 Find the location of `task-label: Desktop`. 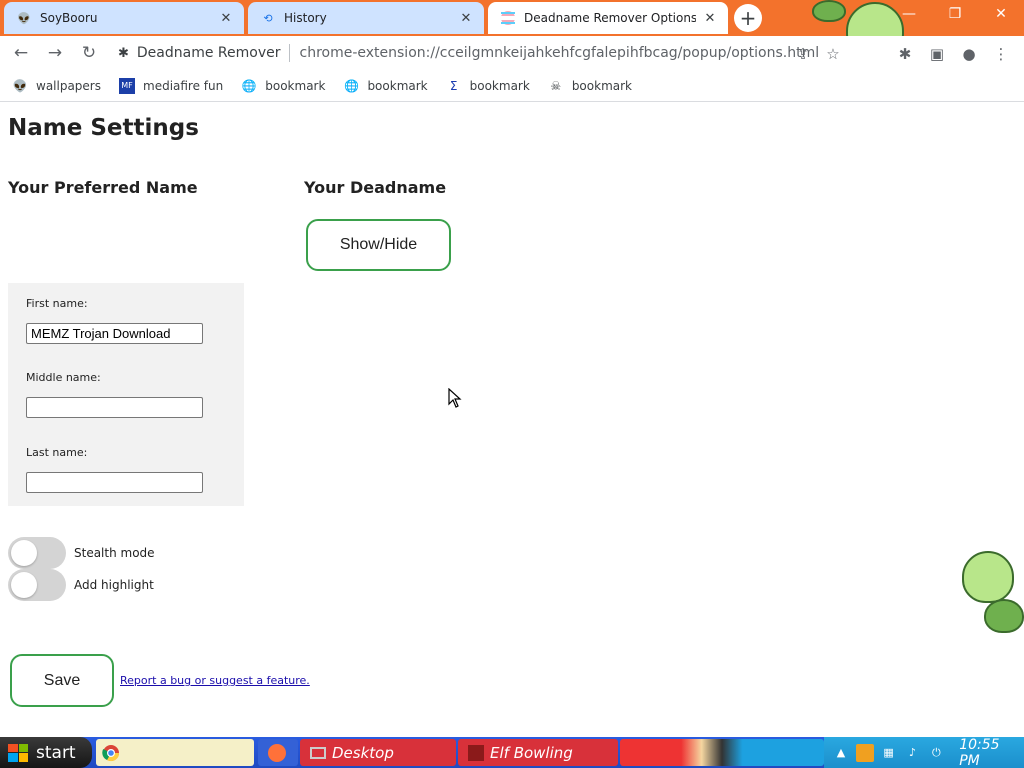

task-label: Desktop is located at coordinates (363, 752).